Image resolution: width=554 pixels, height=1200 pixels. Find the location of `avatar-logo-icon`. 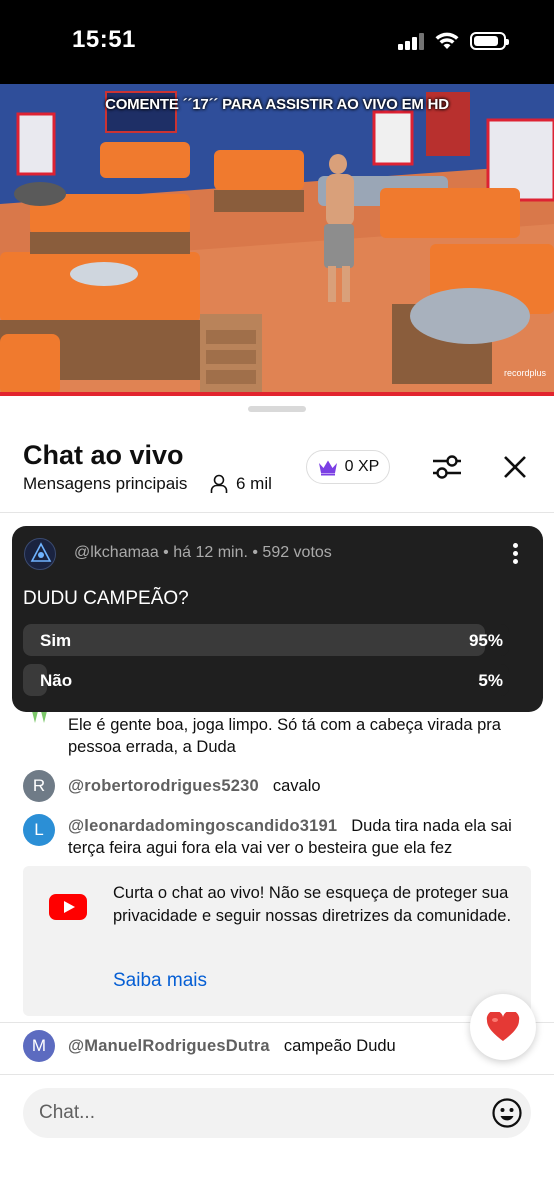

avatar-logo-icon is located at coordinates (41, 552).